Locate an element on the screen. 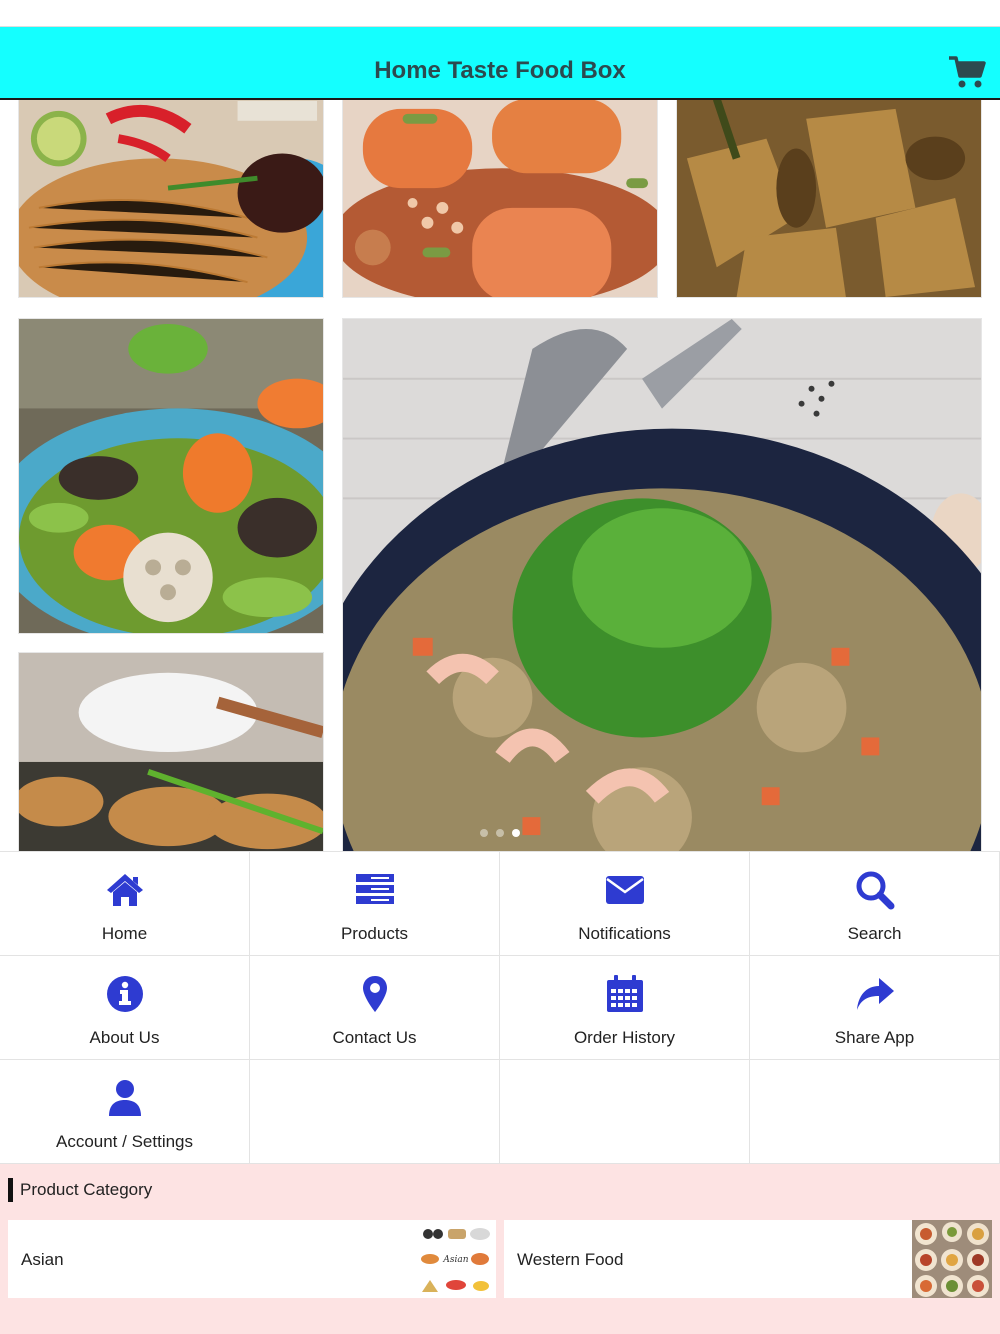 The width and height of the screenshot is (1000, 1334). category-card-asian: Asian Asian is located at coordinates (252, 1259).